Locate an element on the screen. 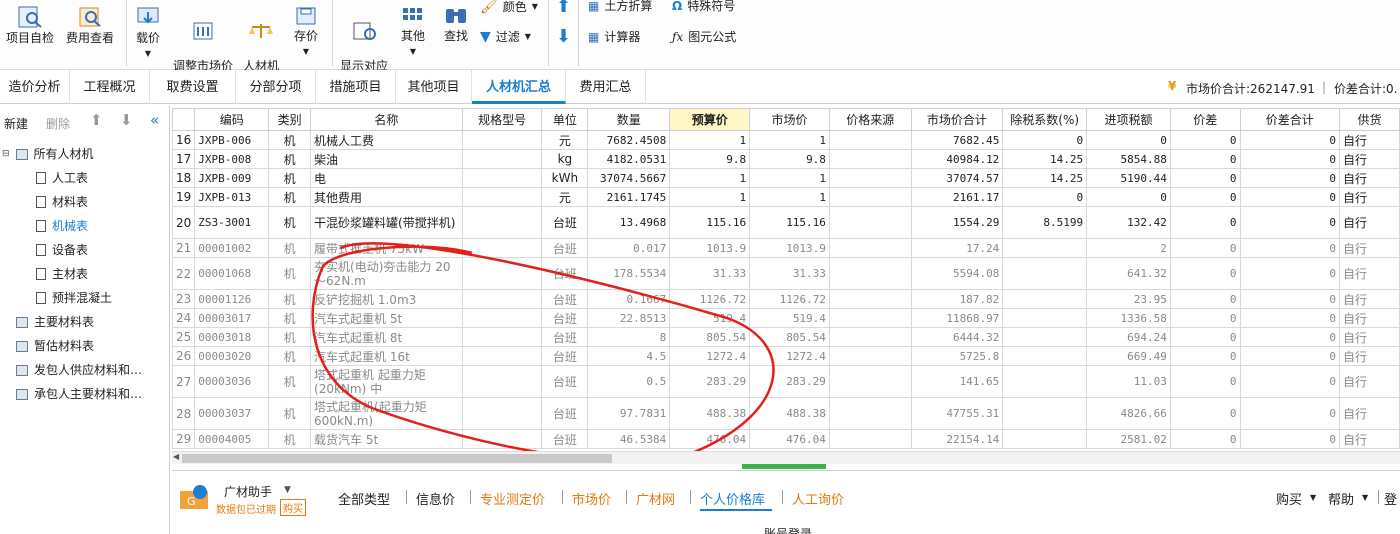 The height and width of the screenshot is (534, 1400). move-up-icon: ⬆ is located at coordinates (563, 8).